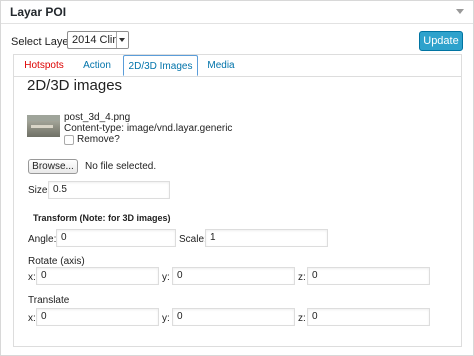  I want to click on translate-z-label: z:, so click(302, 318).